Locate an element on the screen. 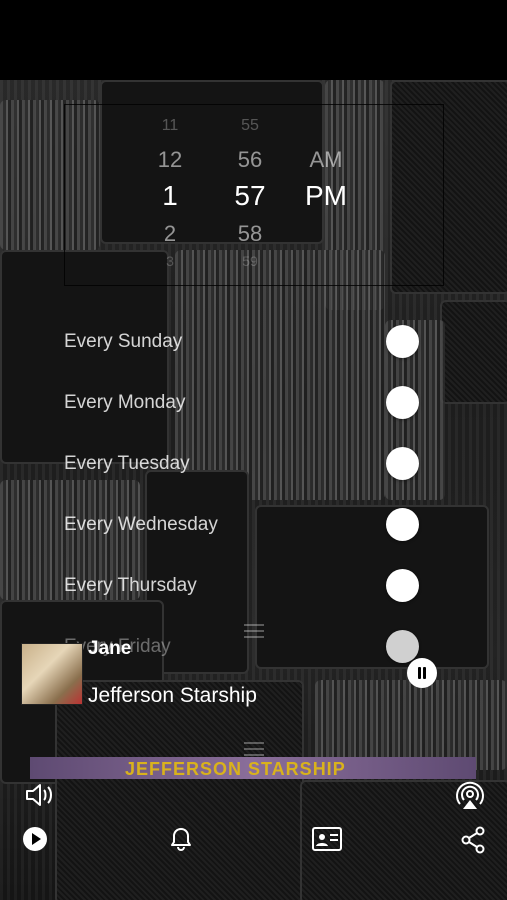 Image resolution: width=507 pixels, height=900 pixels. artist-banner: JEFFERSON STARSHIP is located at coordinates (253, 768).